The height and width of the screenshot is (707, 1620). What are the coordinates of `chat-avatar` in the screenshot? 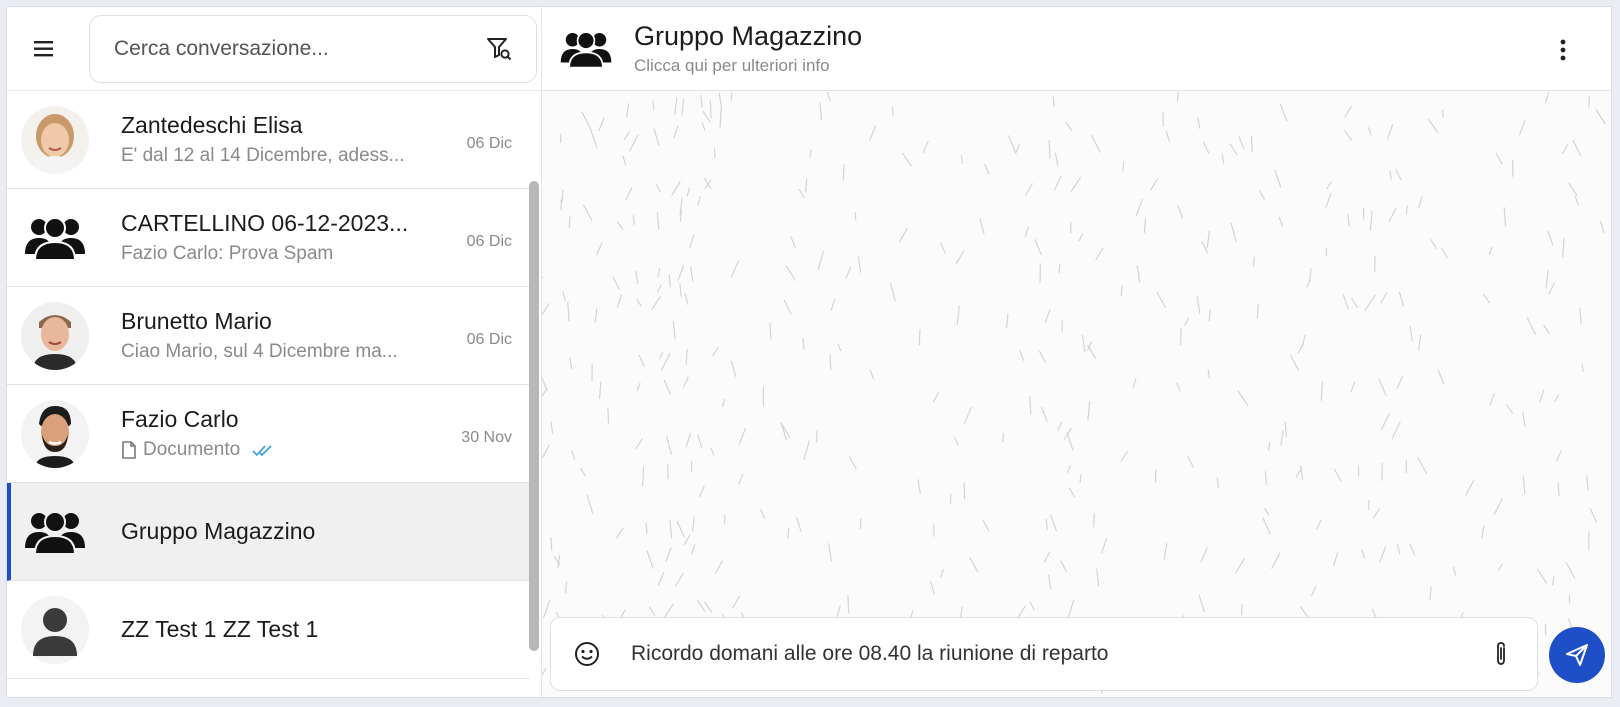 It's located at (586, 49).